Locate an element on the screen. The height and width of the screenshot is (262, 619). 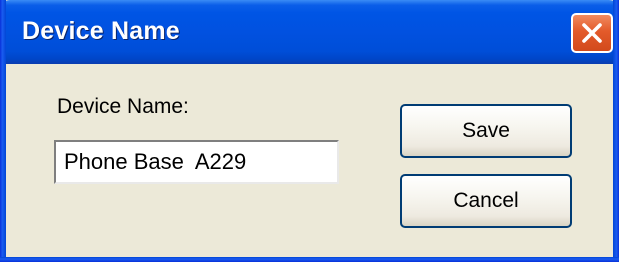
window-title: Device Name is located at coordinates (101, 31).